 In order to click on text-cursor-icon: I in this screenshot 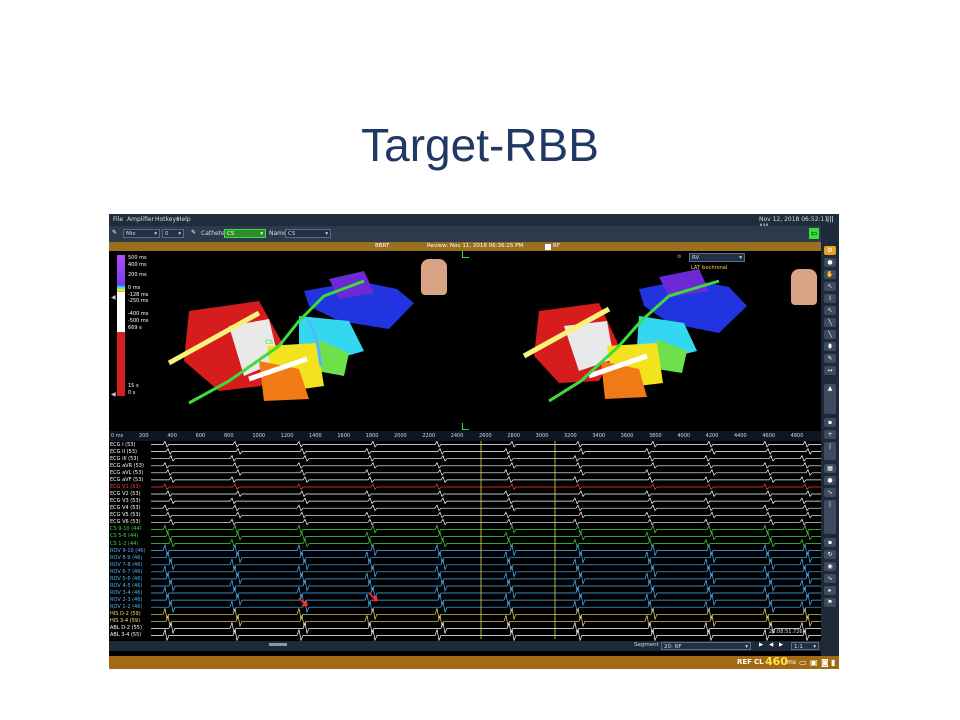, I will do `click(830, 298)`.